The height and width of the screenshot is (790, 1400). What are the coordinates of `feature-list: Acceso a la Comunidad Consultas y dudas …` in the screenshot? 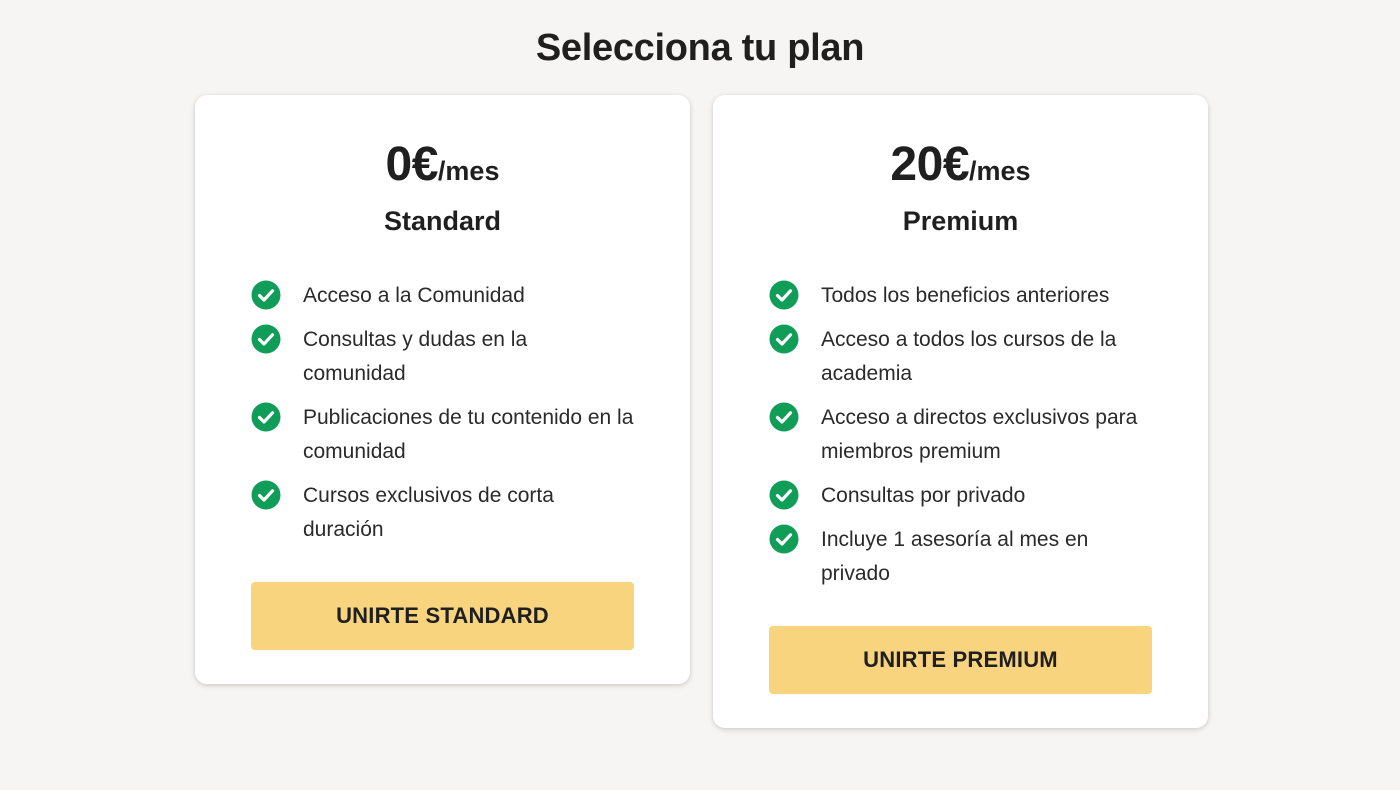 It's located at (442, 413).